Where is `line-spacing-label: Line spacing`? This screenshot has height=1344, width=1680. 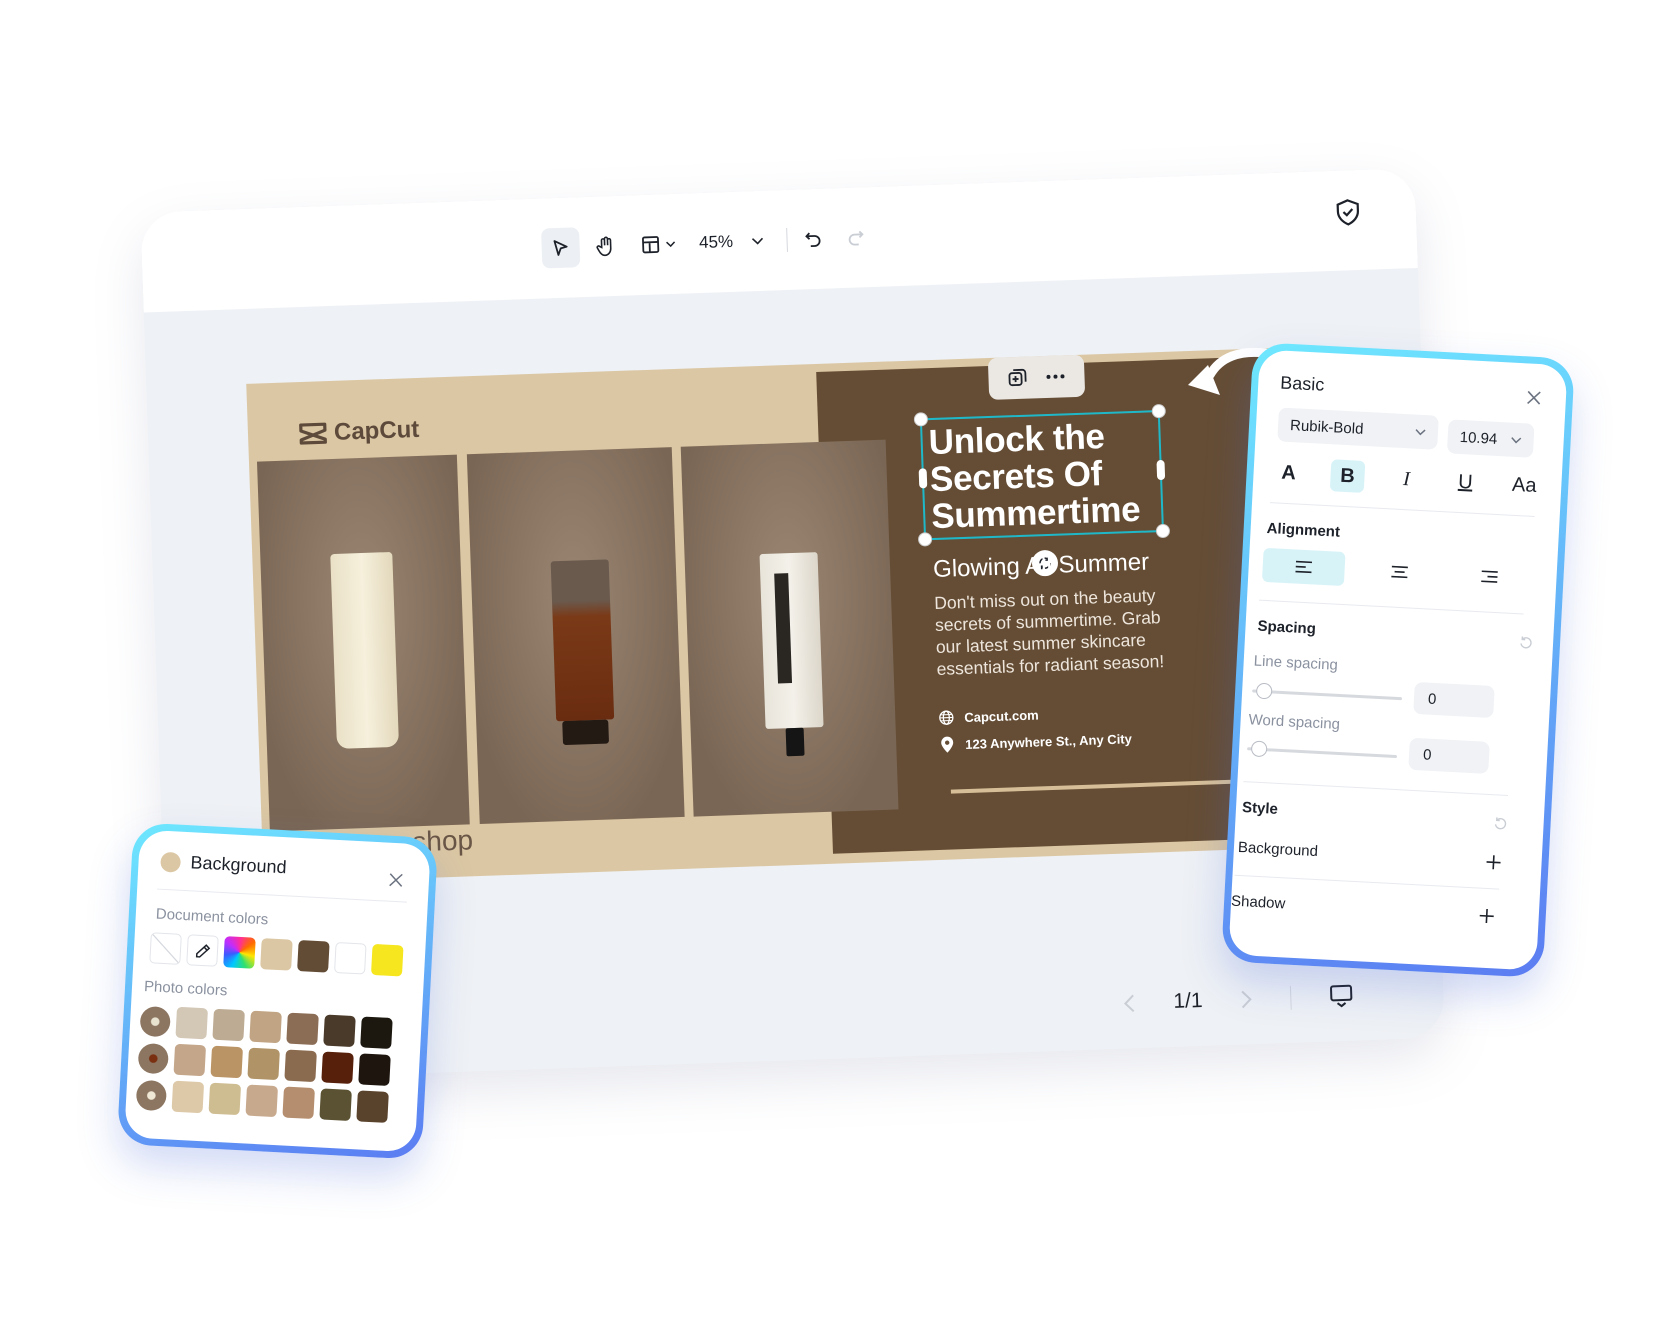
line-spacing-label: Line spacing is located at coordinates (1296, 663).